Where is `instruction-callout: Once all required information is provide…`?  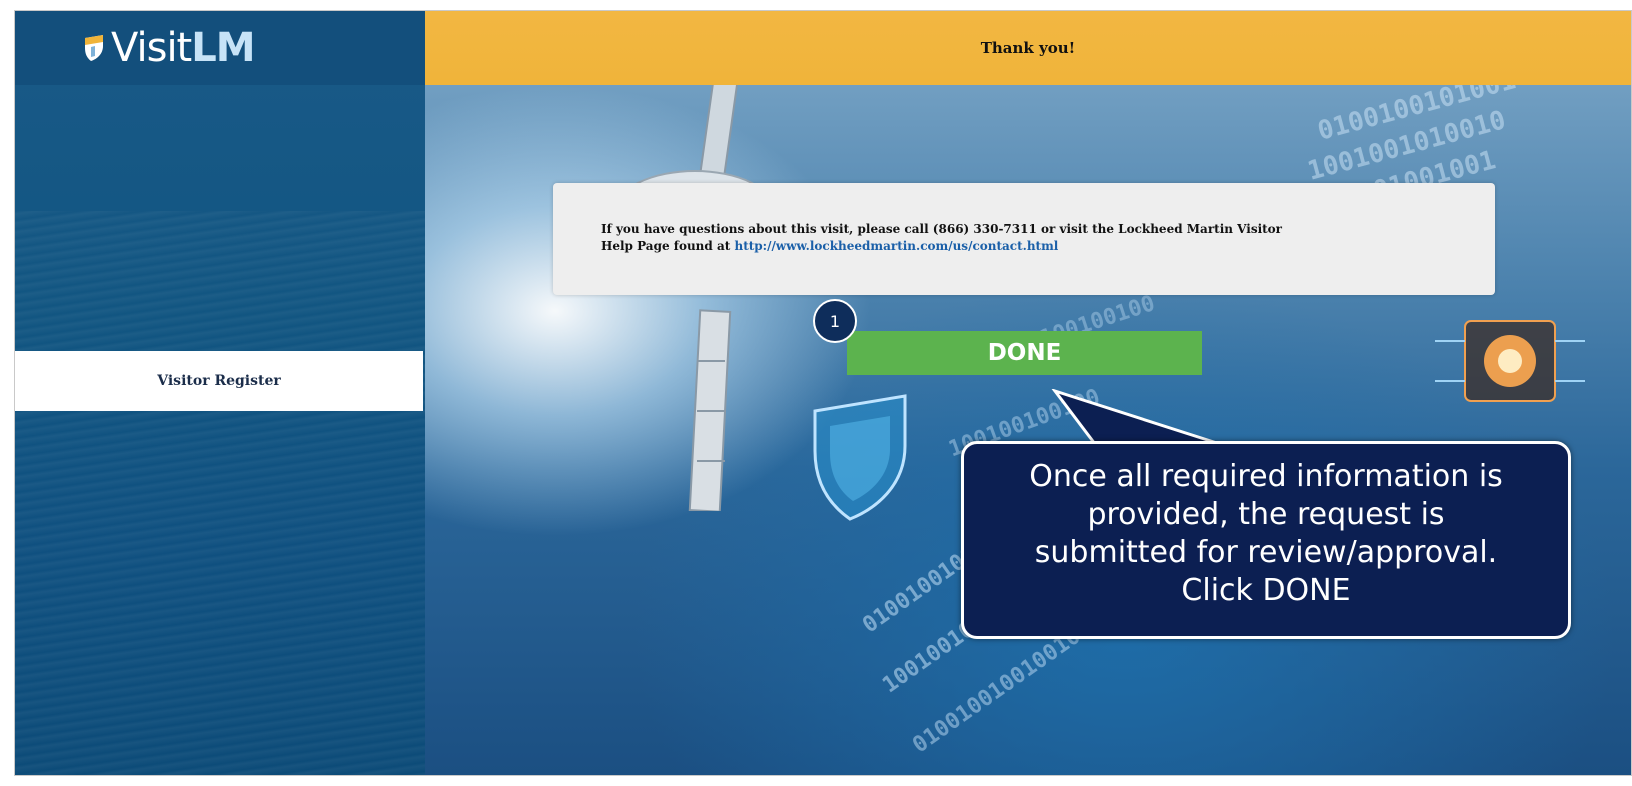 instruction-callout: Once all required information is provide… is located at coordinates (1266, 540).